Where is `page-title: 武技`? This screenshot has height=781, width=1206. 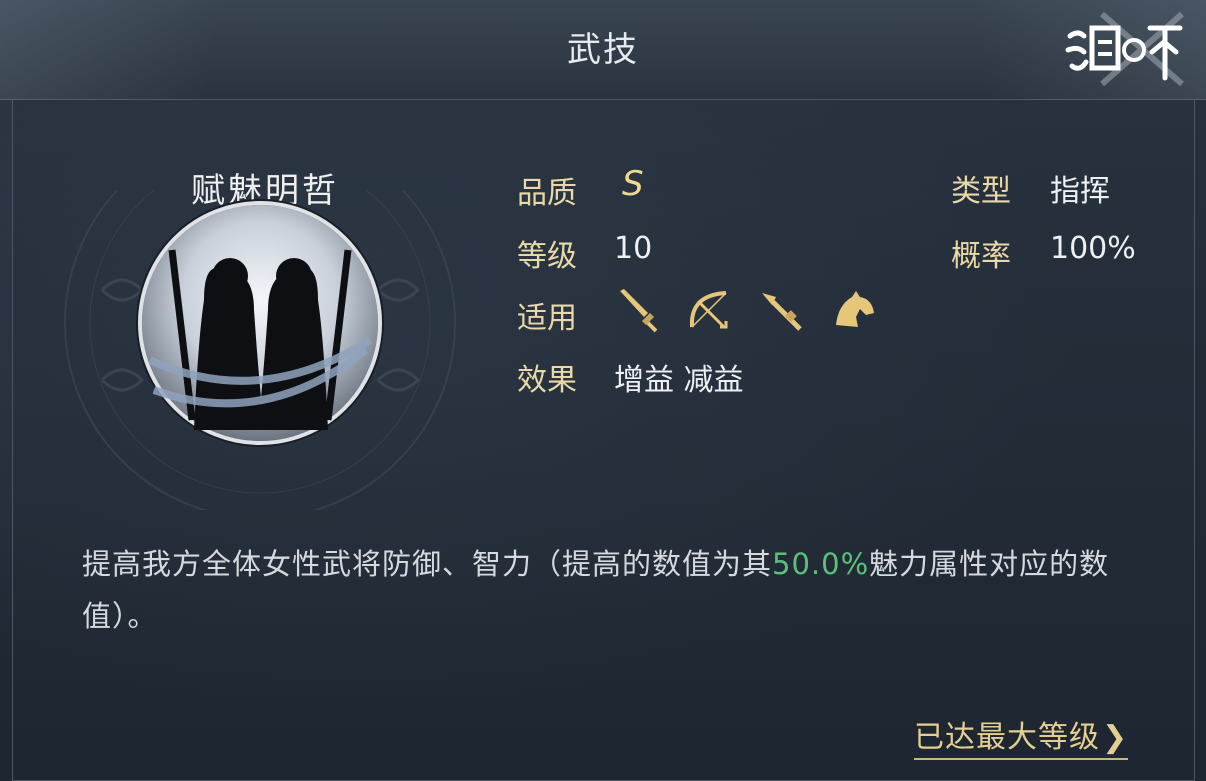
page-title: 武技 is located at coordinates (603, 50).